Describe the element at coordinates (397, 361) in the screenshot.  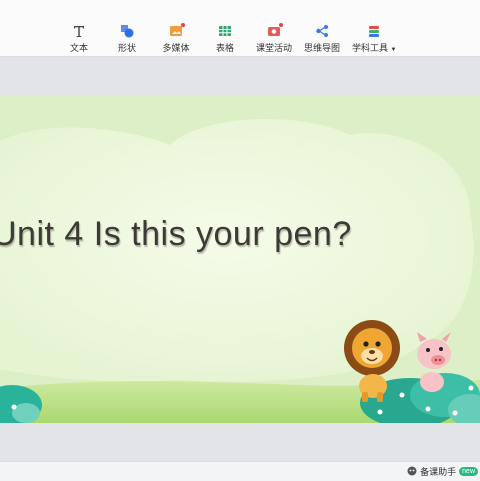
I see `lion-and-pig-illustration` at that location.